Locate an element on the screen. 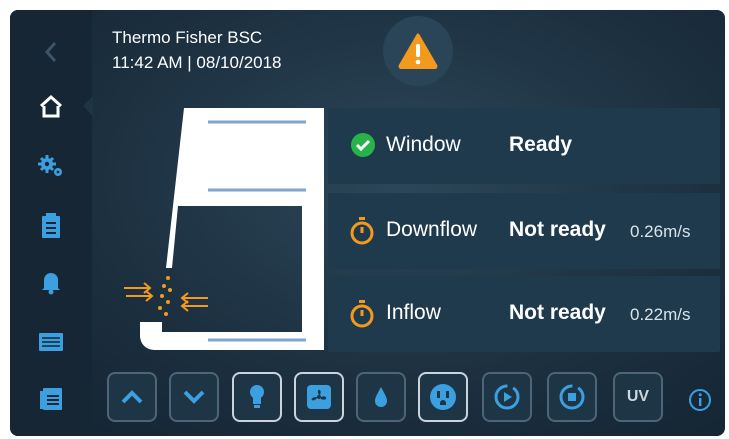 The height and width of the screenshot is (439, 729). fan-icon is located at coordinates (319, 397).